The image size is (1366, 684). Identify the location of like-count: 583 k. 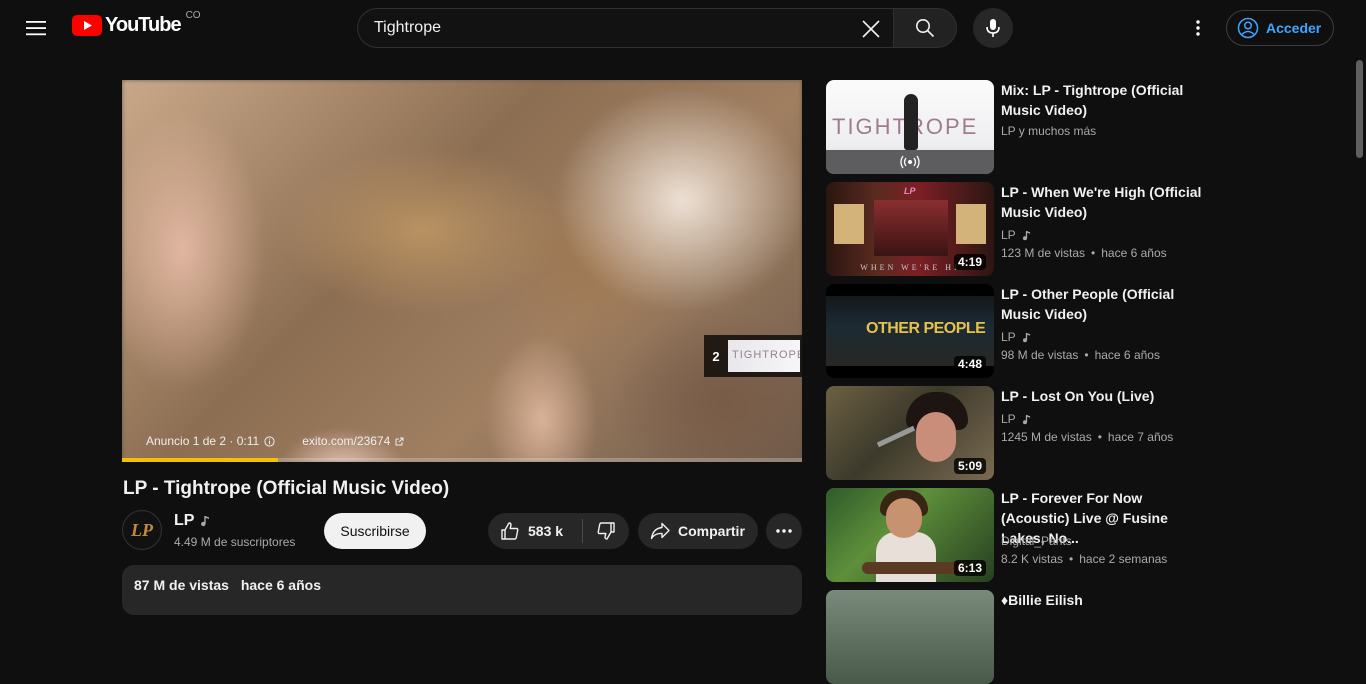
(546, 531).